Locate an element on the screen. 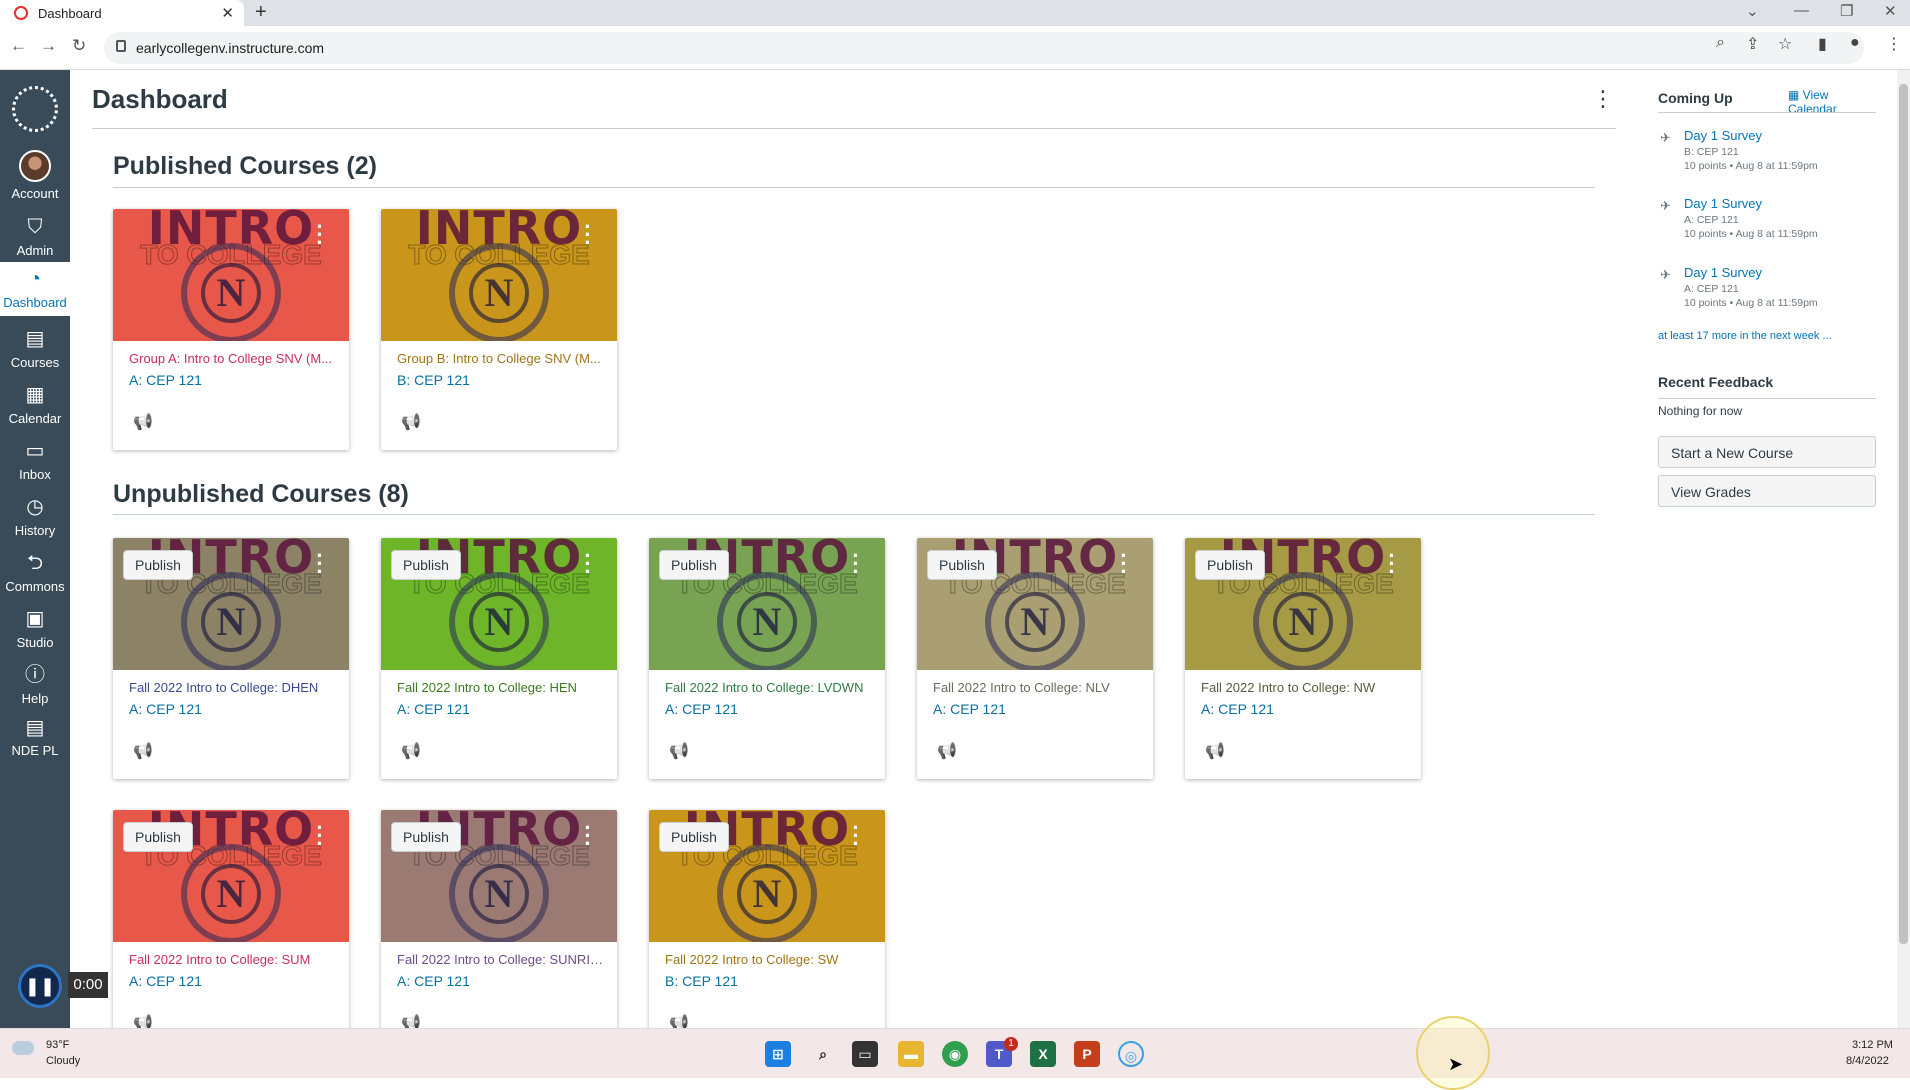 This screenshot has width=1910, height=1090. course-card-title: Fall 2022 Intro to College: DHEN is located at coordinates (234, 687).